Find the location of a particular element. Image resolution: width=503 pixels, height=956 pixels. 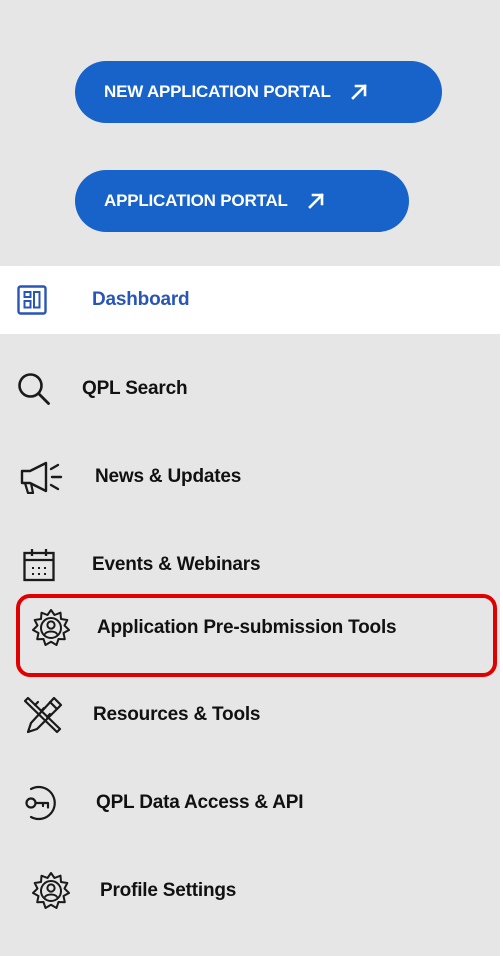

calendar-icon is located at coordinates (39, 565).